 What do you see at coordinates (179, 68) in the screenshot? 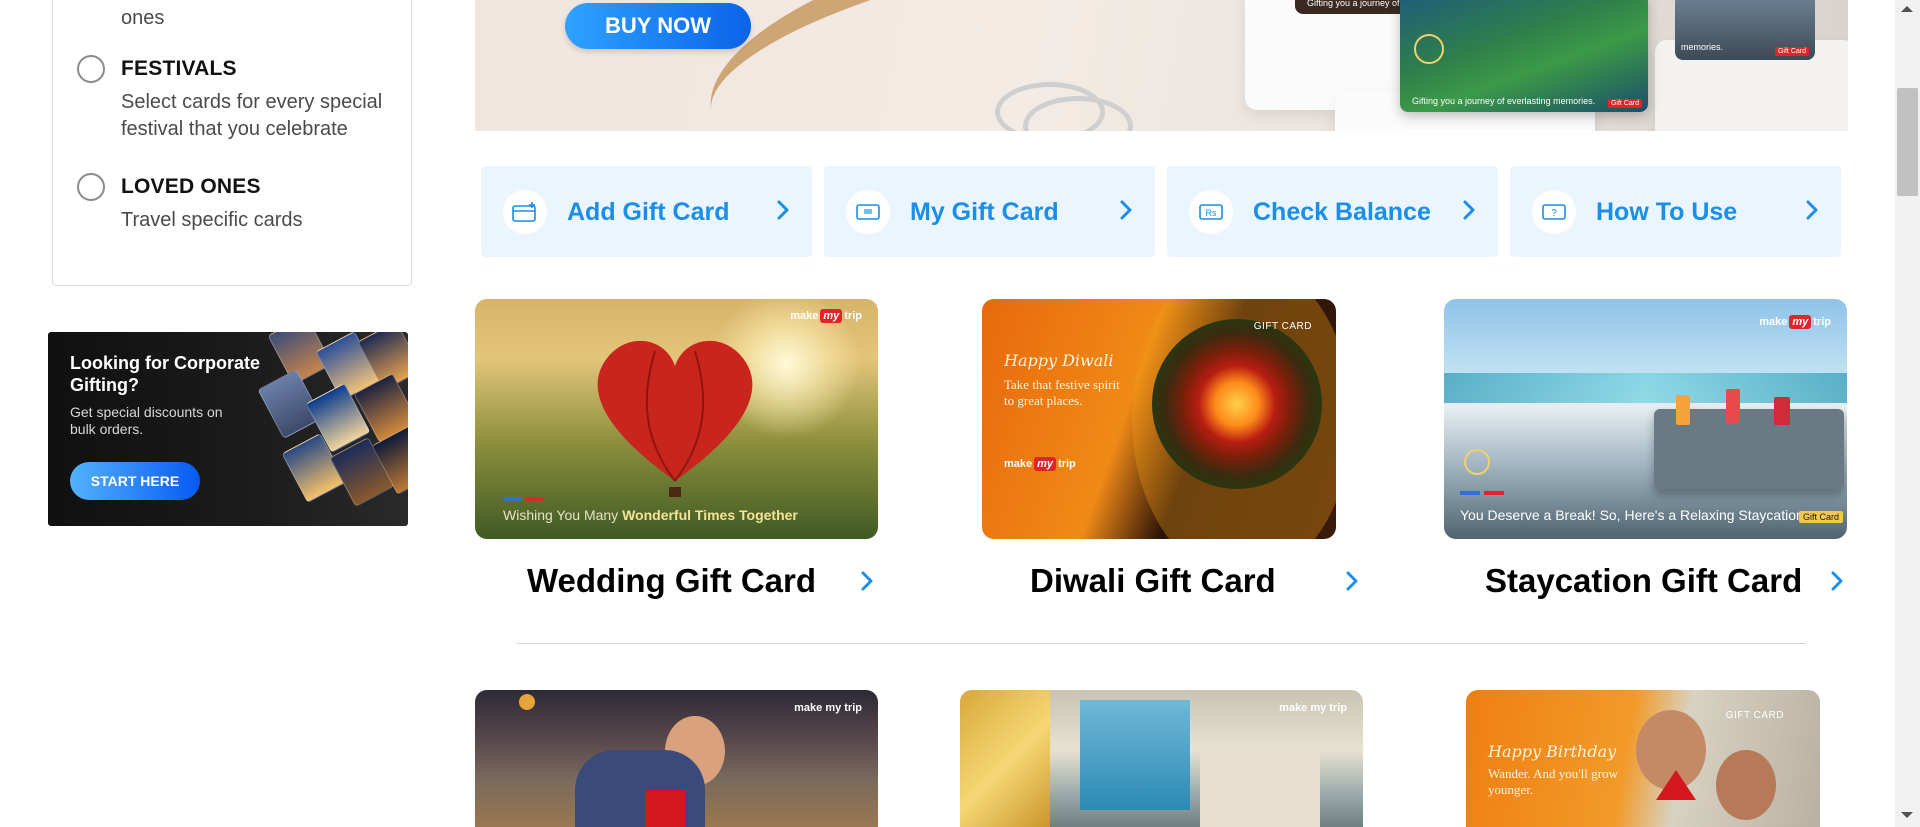
I see `filter-title: FESTIVALS` at bounding box center [179, 68].